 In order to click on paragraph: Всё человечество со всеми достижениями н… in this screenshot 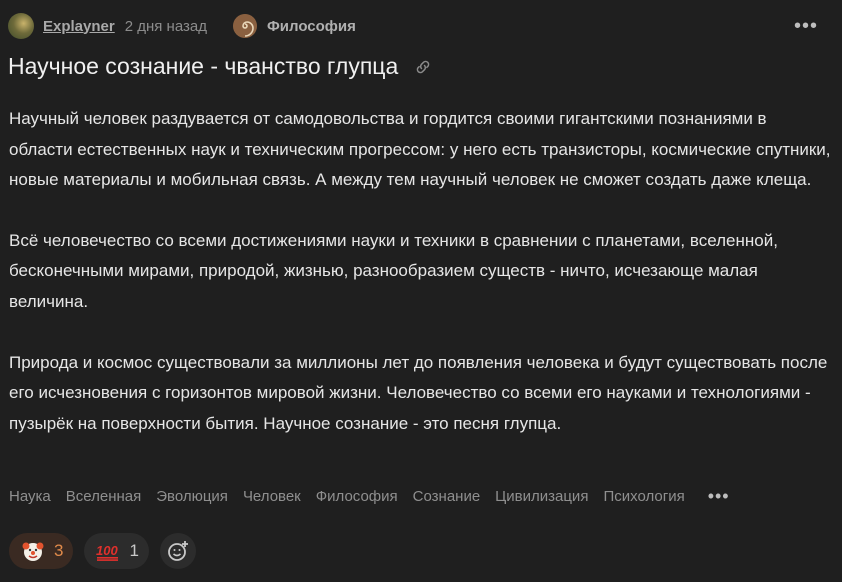, I will do `click(393, 270)`.